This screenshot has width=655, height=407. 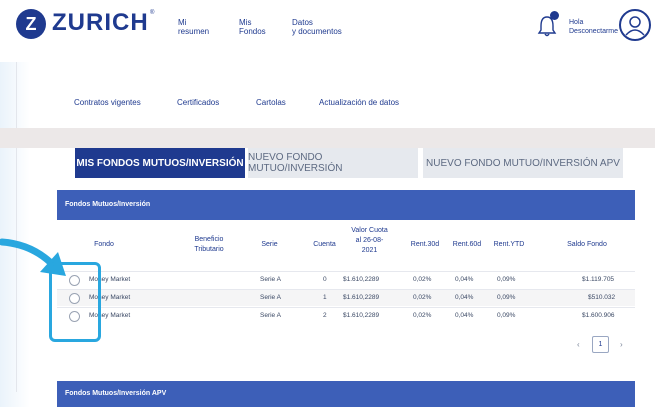 What do you see at coordinates (193, 27) in the screenshot?
I see `nav-mi-resumen: Mi resumen` at bounding box center [193, 27].